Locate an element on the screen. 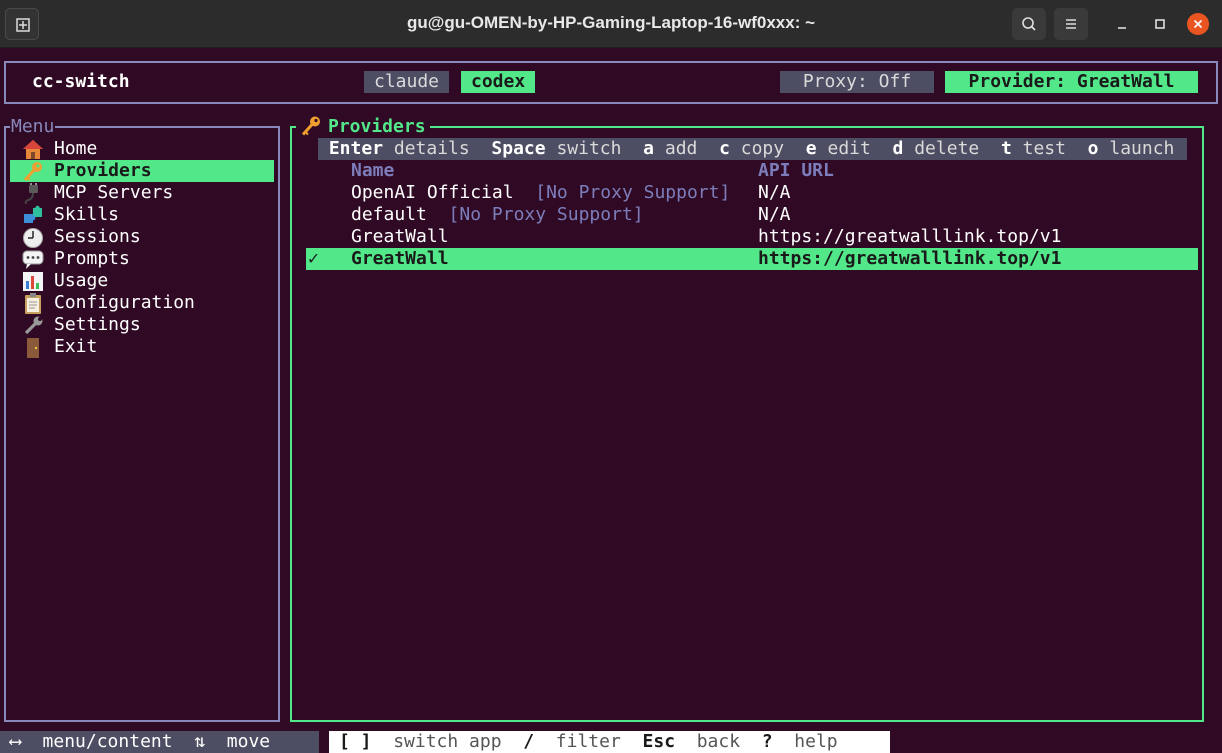 The width and height of the screenshot is (1222, 753). provider-status-badge: Provider: GreatWall is located at coordinates (1071, 82).